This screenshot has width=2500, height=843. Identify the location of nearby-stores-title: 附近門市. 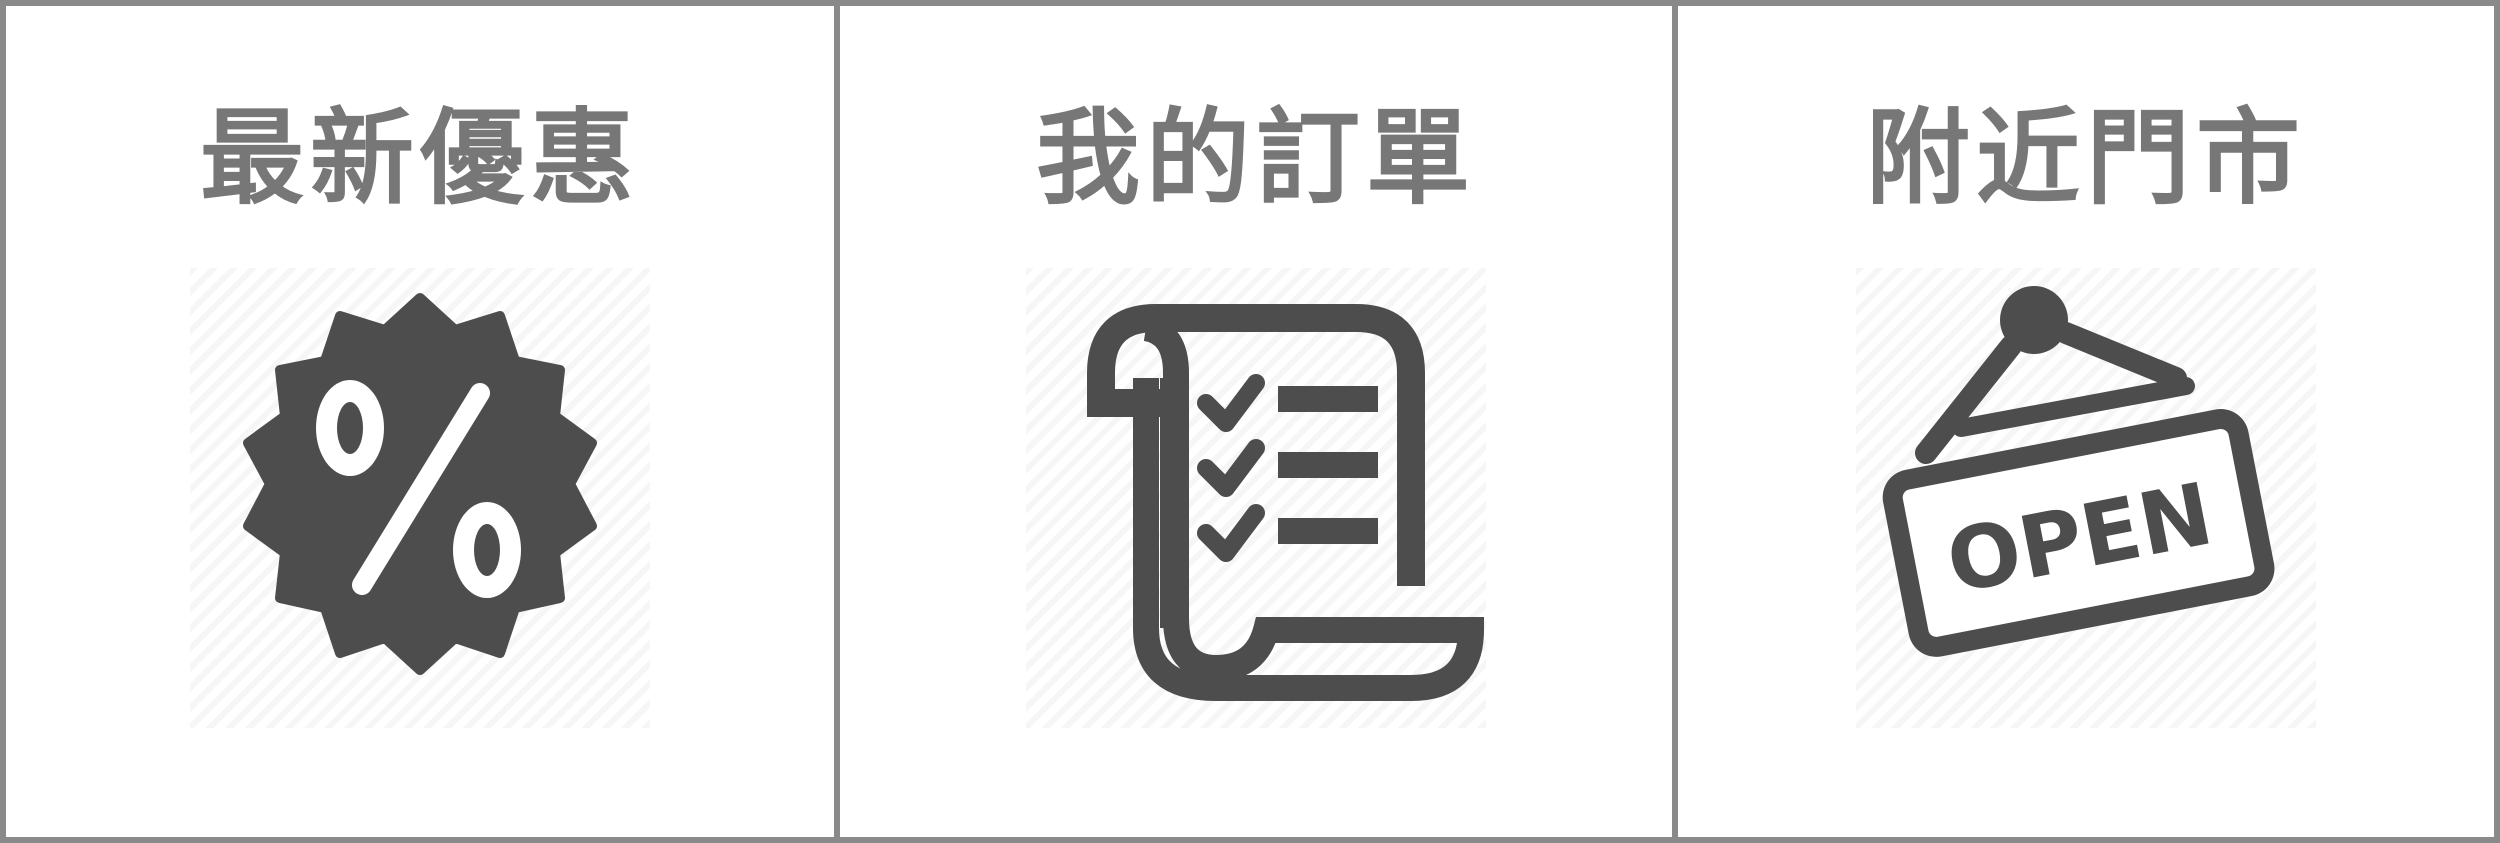
(2085, 158).